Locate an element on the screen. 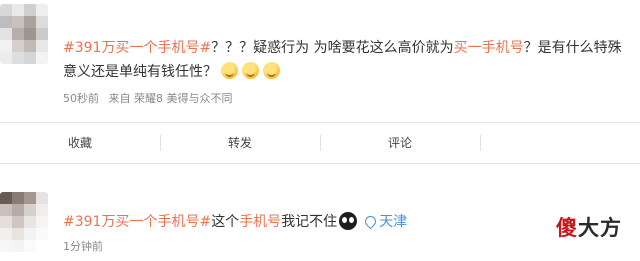  watermark-logo: 傻大方 is located at coordinates (589, 227).